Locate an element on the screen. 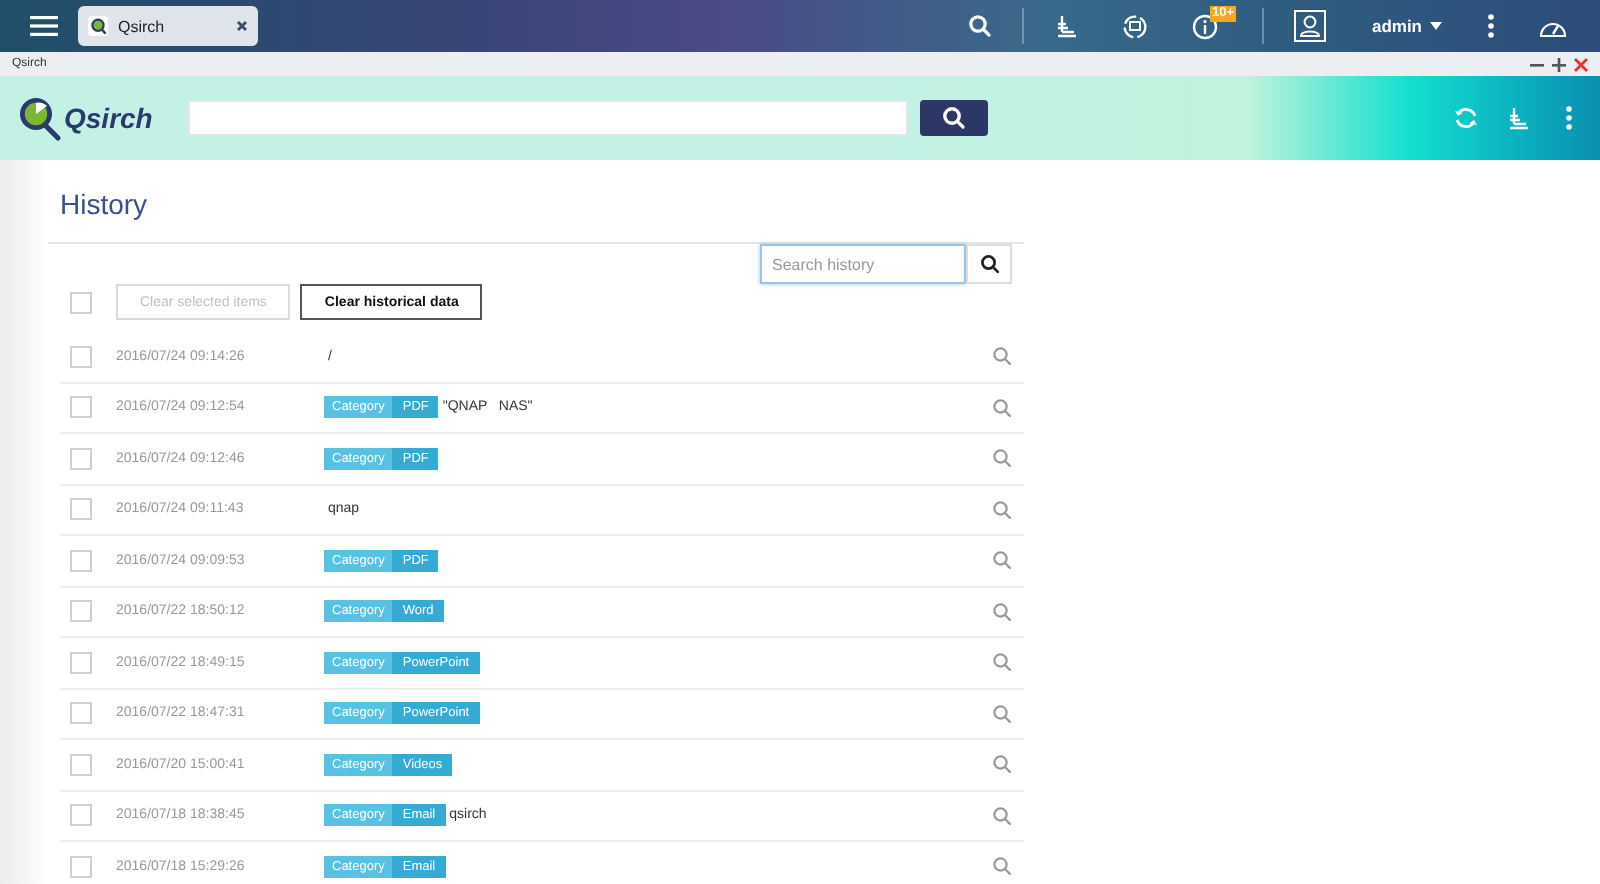 The image size is (1600, 884). more-icon is located at coordinates (1491, 26).